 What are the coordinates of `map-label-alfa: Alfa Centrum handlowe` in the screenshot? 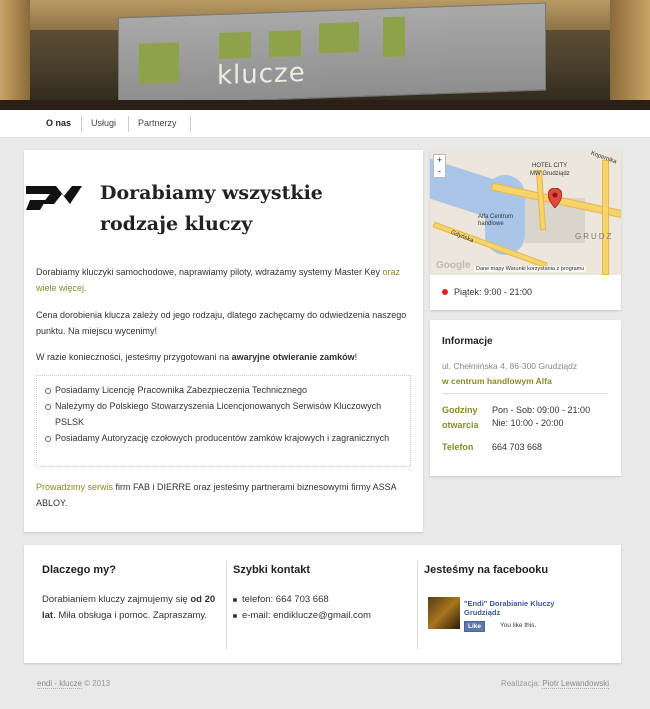 It's located at (496, 220).